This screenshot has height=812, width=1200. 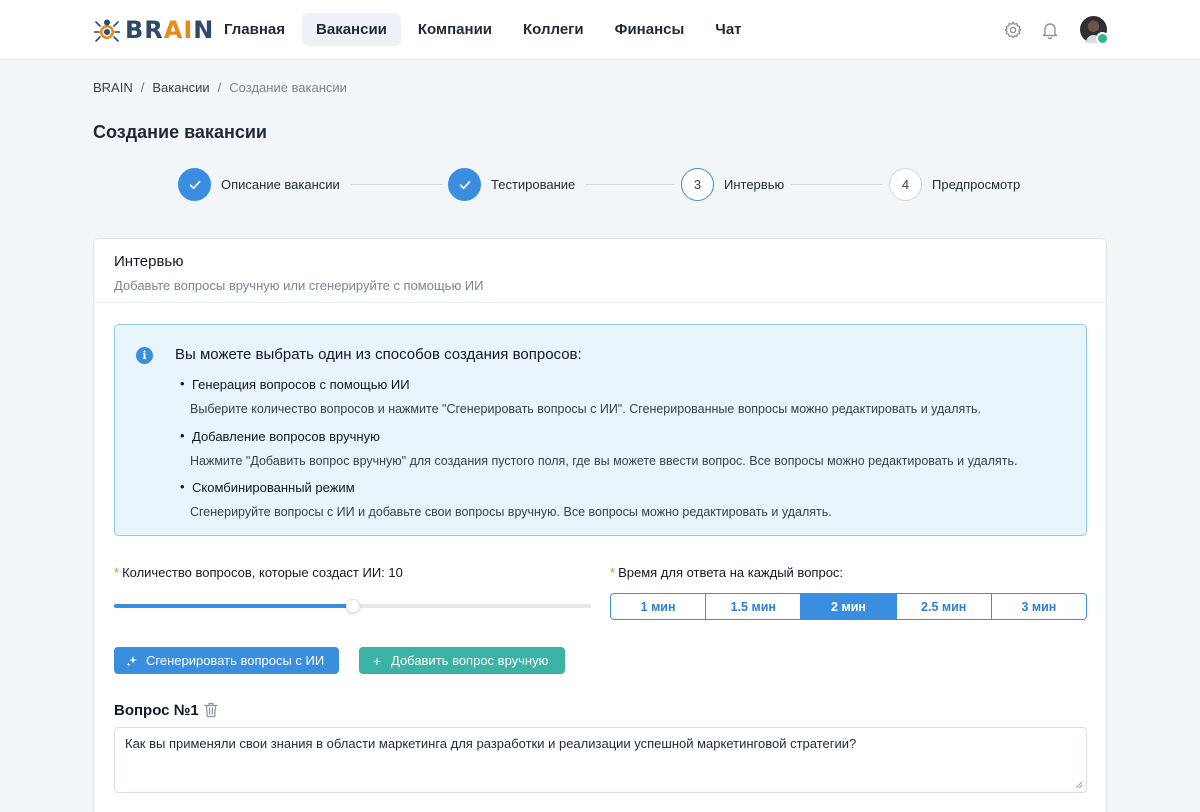 What do you see at coordinates (625, 384) in the screenshot?
I see `info-item-title: Генерация вопросов с помощью ИИ` at bounding box center [625, 384].